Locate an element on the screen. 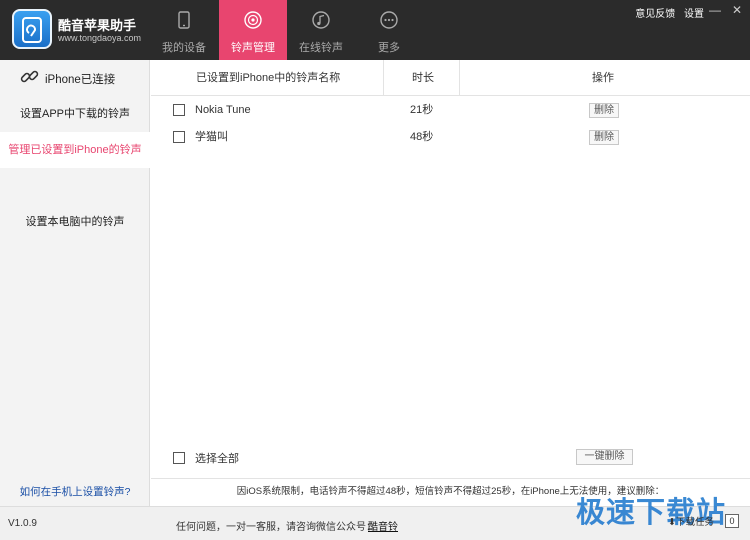 Image resolution: width=750 pixels, height=540 pixels. contact-text: 任何问题，一对一客服，请咨询微信公众号： is located at coordinates (276, 527).